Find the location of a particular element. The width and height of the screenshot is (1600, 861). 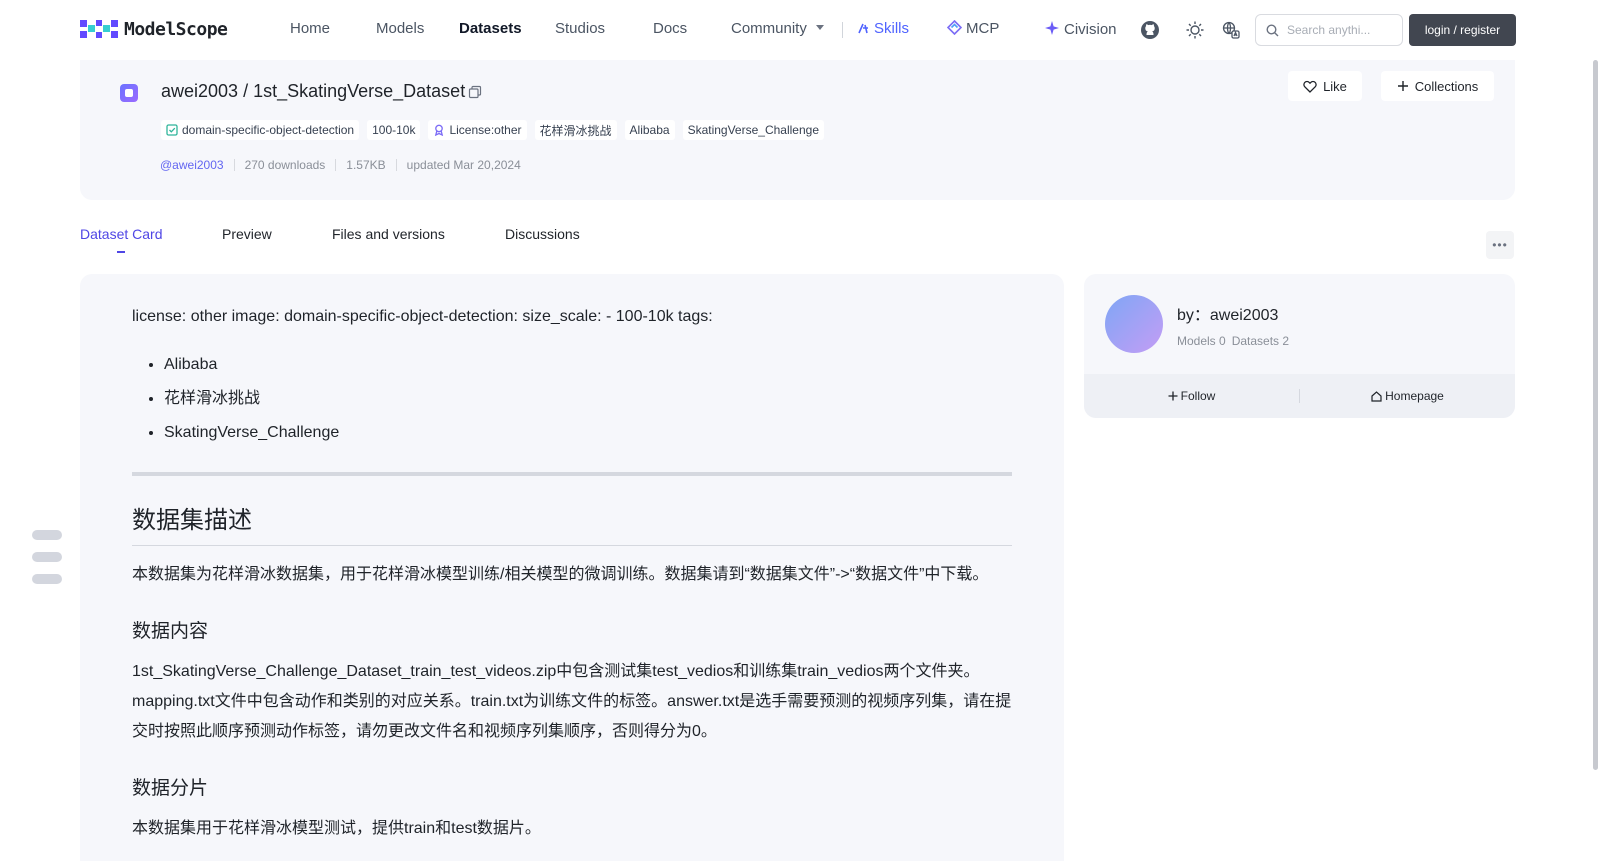

task-icon is located at coordinates (172, 130).